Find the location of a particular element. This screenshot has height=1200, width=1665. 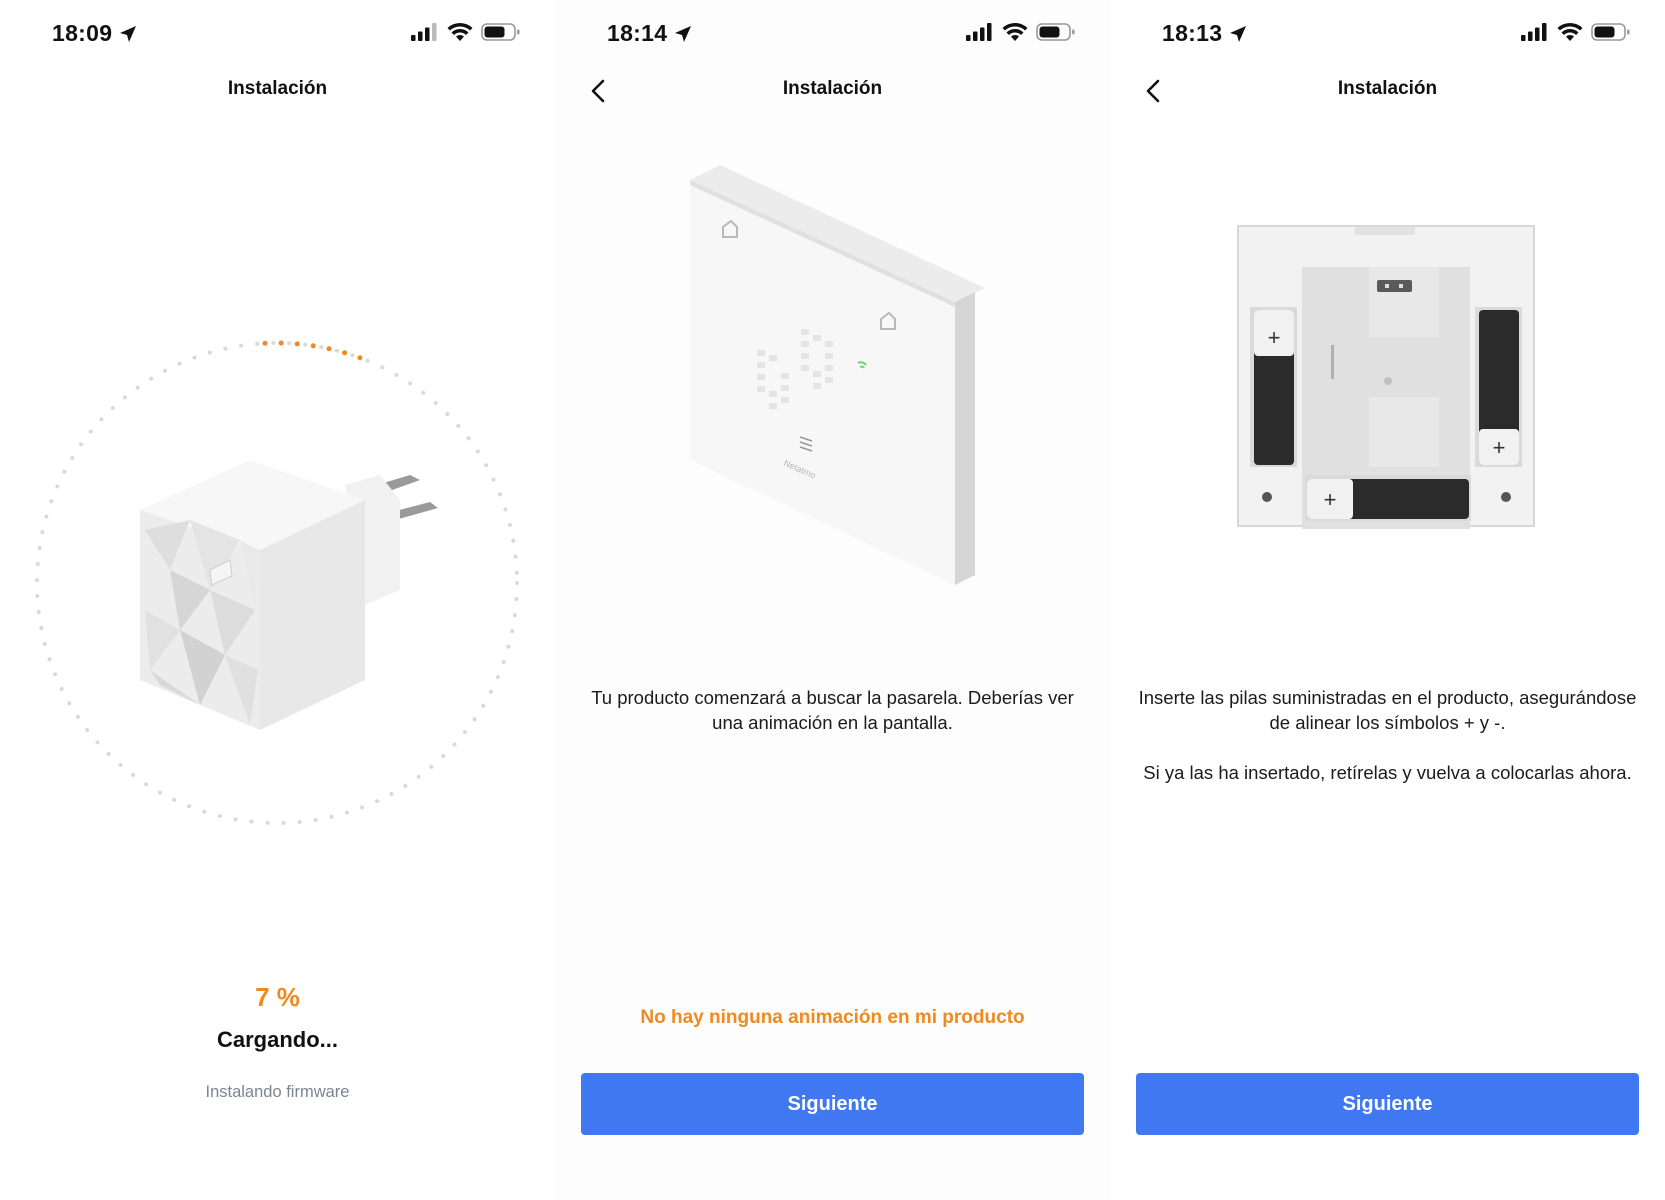

gateway-plug-image is located at coordinates (289, 595).